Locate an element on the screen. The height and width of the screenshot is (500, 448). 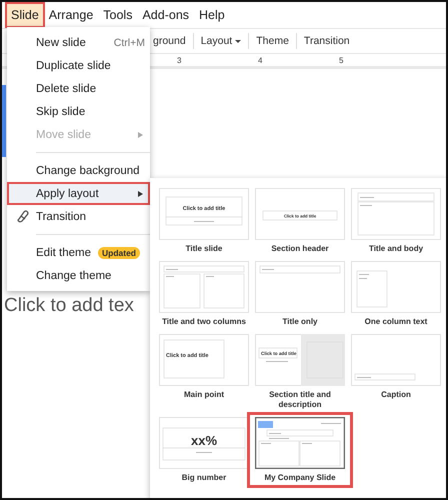
ruler-number: 5 is located at coordinates (341, 60).